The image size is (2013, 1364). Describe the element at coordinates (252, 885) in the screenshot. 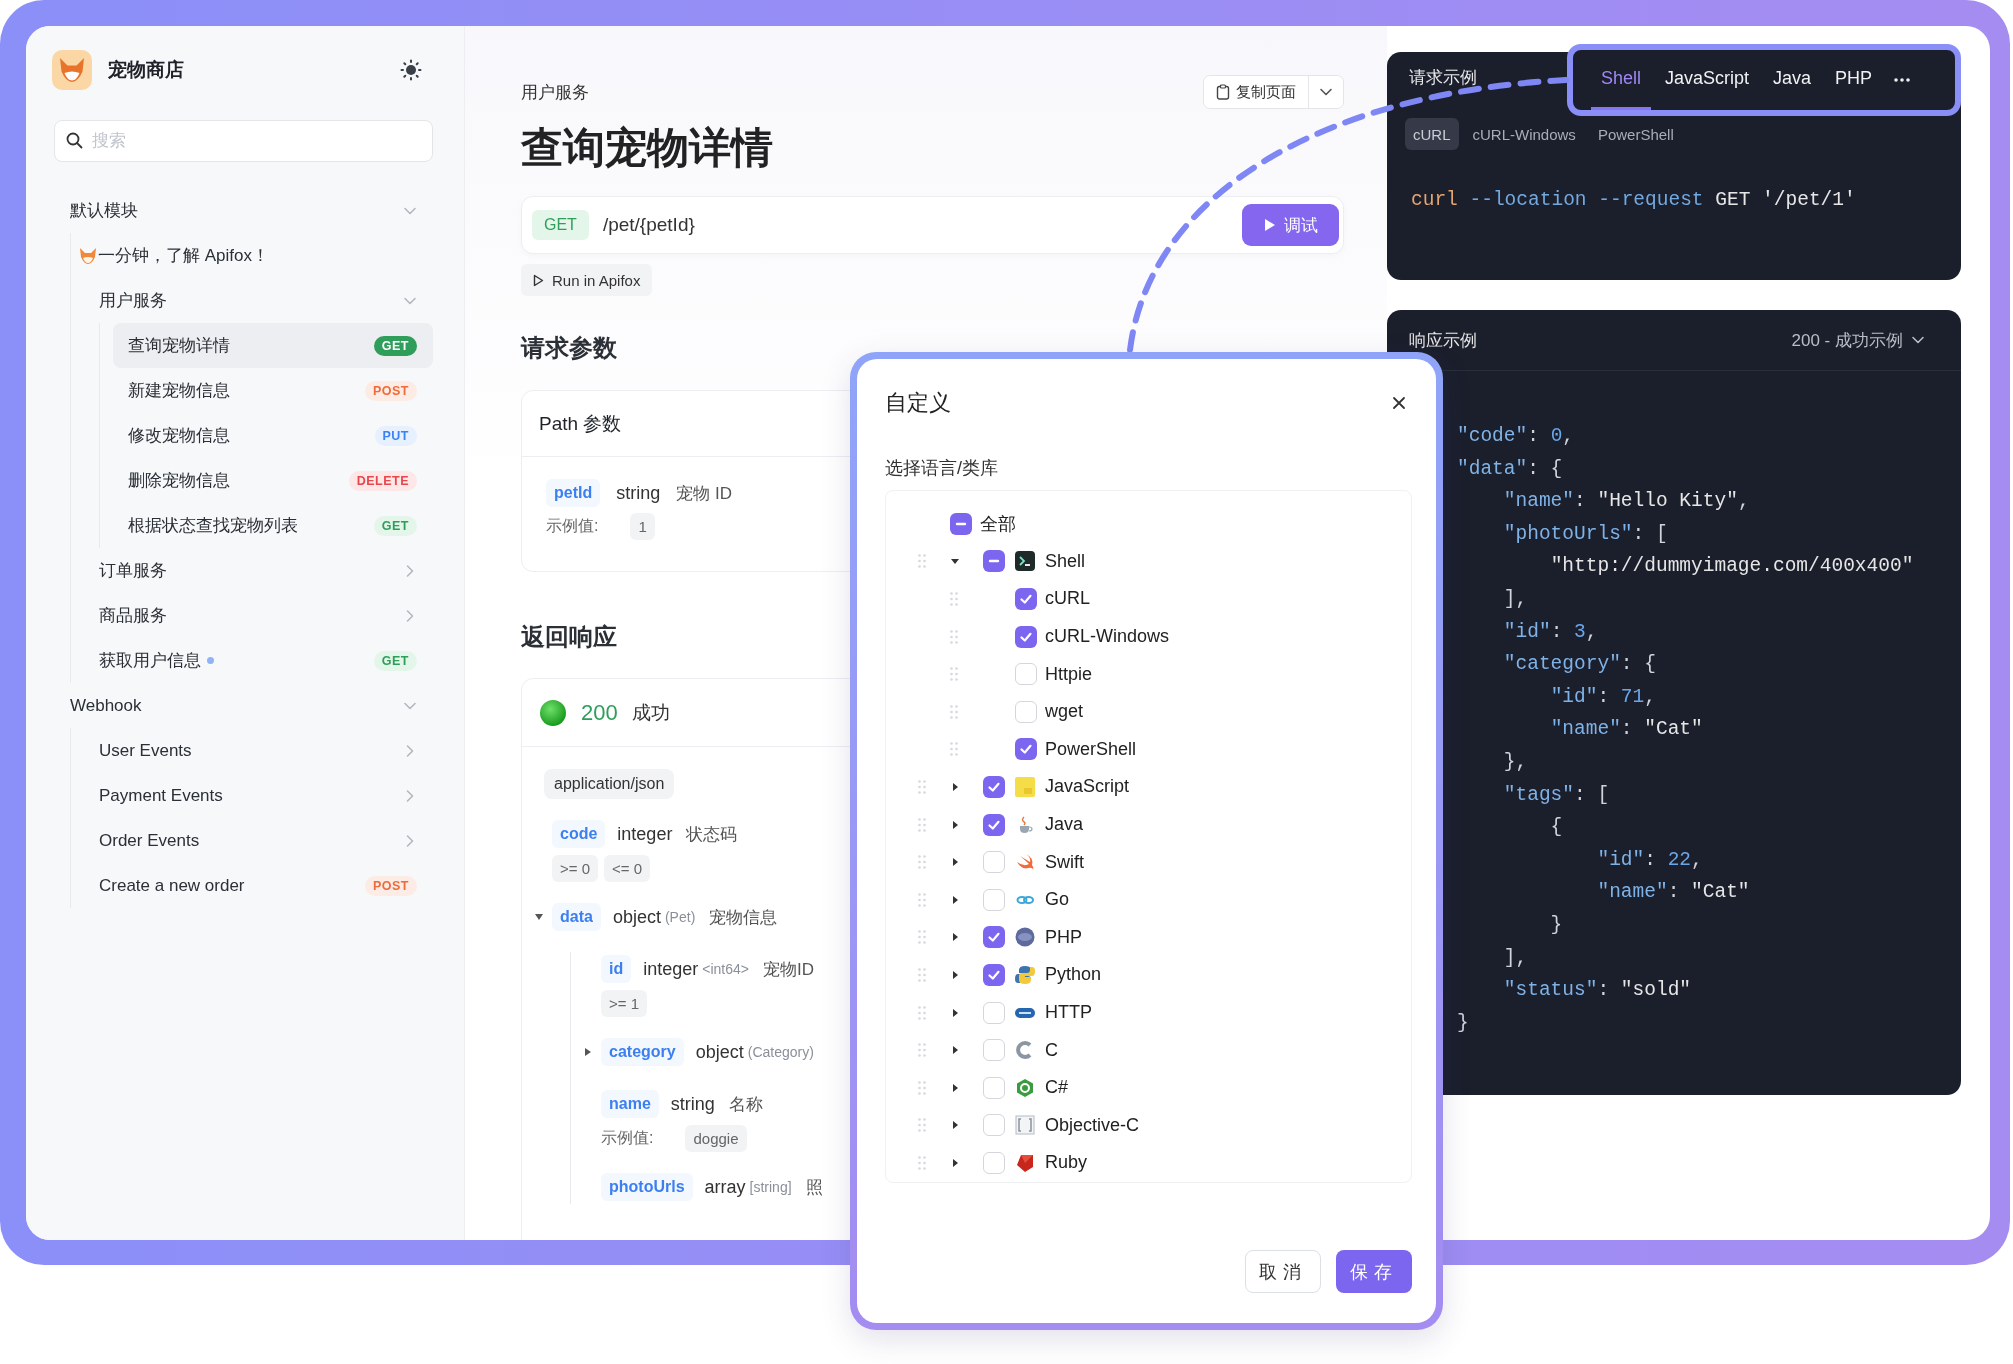

I see `tree-item: Create a new order POST` at that location.